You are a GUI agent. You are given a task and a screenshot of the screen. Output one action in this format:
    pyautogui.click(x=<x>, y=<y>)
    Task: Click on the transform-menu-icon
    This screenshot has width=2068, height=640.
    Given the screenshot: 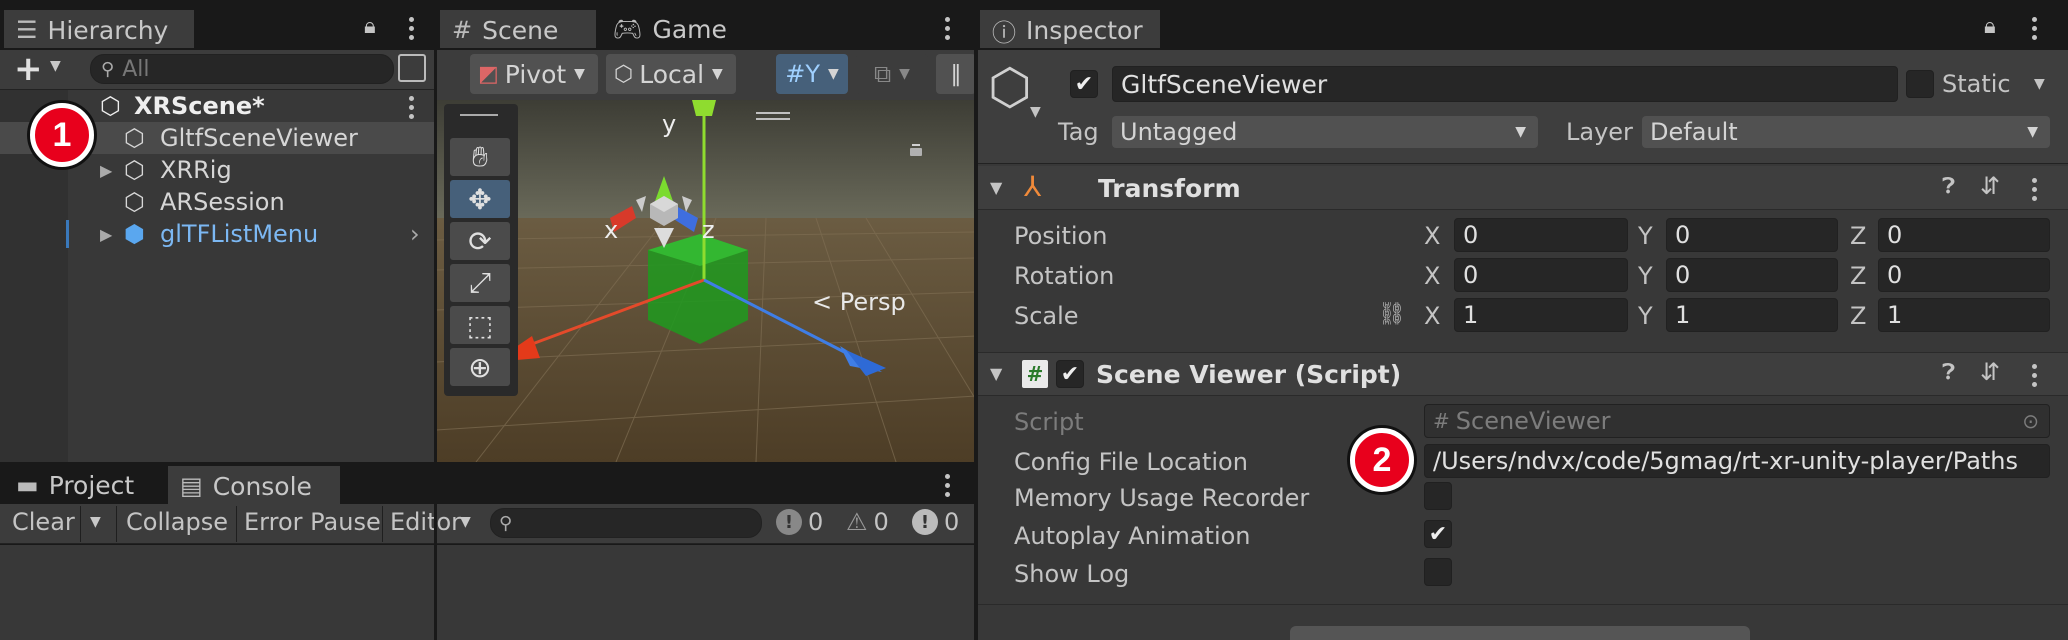 What is the action you would take?
    pyautogui.click(x=2034, y=189)
    